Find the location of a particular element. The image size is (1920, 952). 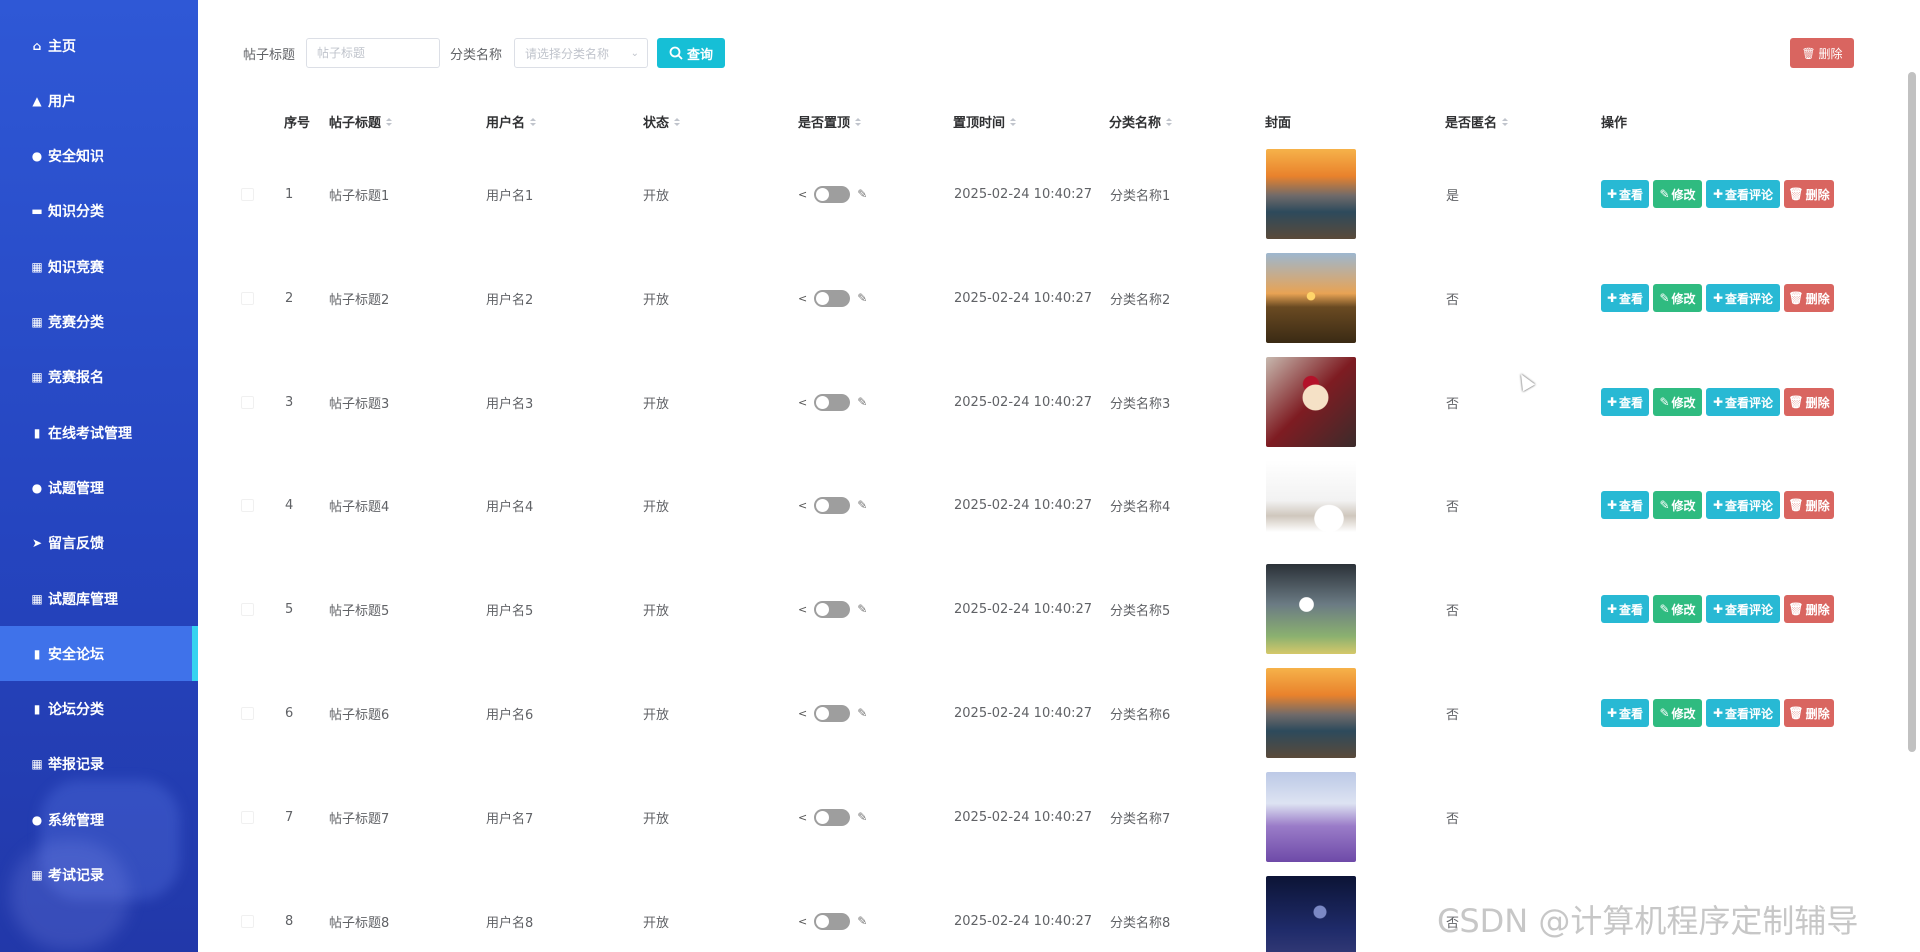

header-category: 分类名称 is located at coordinates (1141, 121).